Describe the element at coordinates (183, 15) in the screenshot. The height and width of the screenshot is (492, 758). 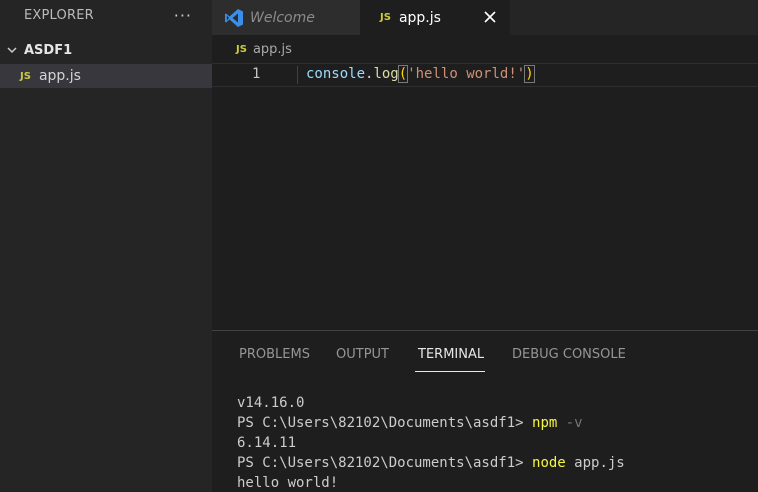
I see `more-actions-icon: ···` at that location.